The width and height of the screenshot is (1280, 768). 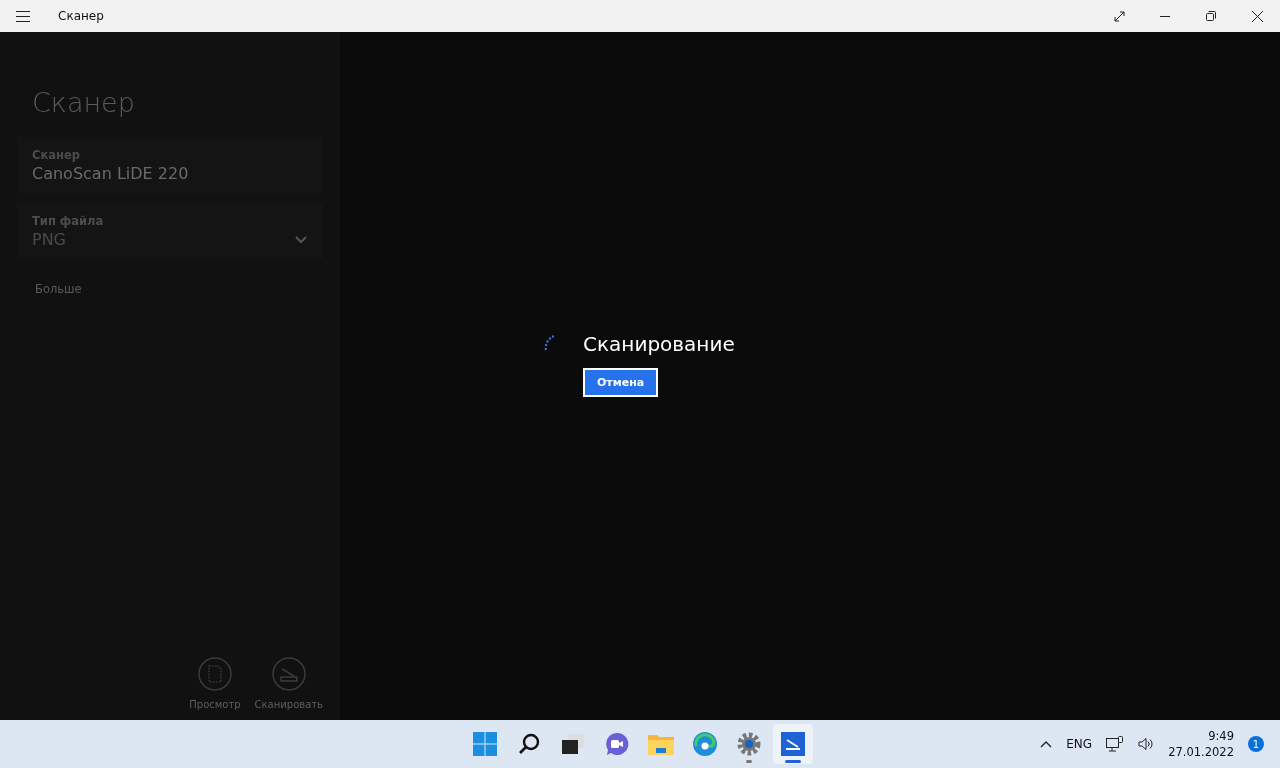 I want to click on scanning-status: Сканирование, so click(x=659, y=344).